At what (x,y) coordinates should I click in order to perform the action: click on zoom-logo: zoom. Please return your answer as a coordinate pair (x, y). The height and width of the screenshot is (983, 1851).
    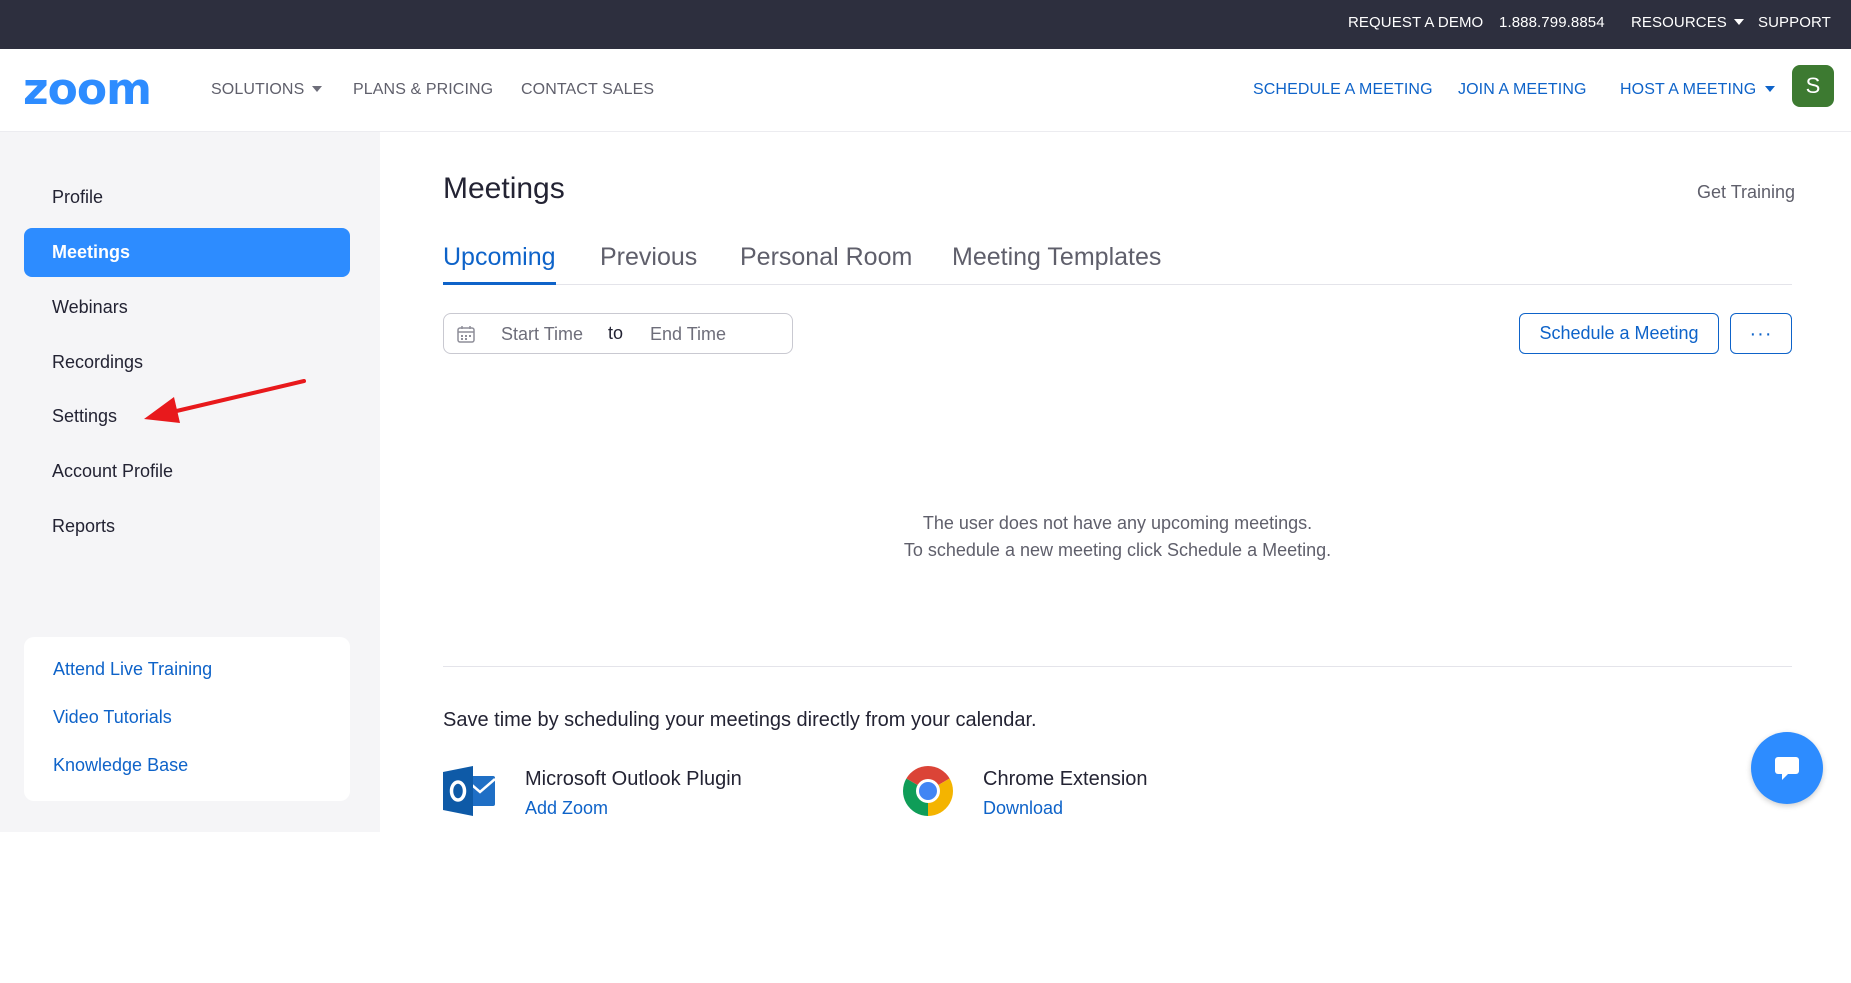
    Looking at the image, I should click on (95, 89).